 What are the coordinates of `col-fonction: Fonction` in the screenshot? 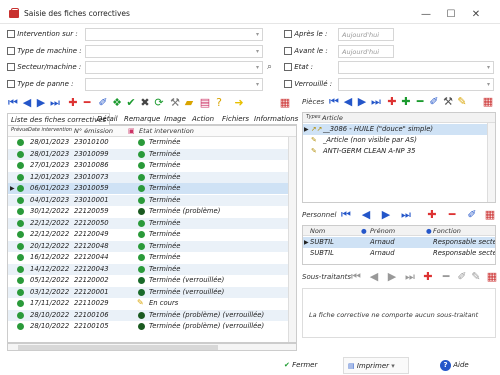 It's located at (447, 231).